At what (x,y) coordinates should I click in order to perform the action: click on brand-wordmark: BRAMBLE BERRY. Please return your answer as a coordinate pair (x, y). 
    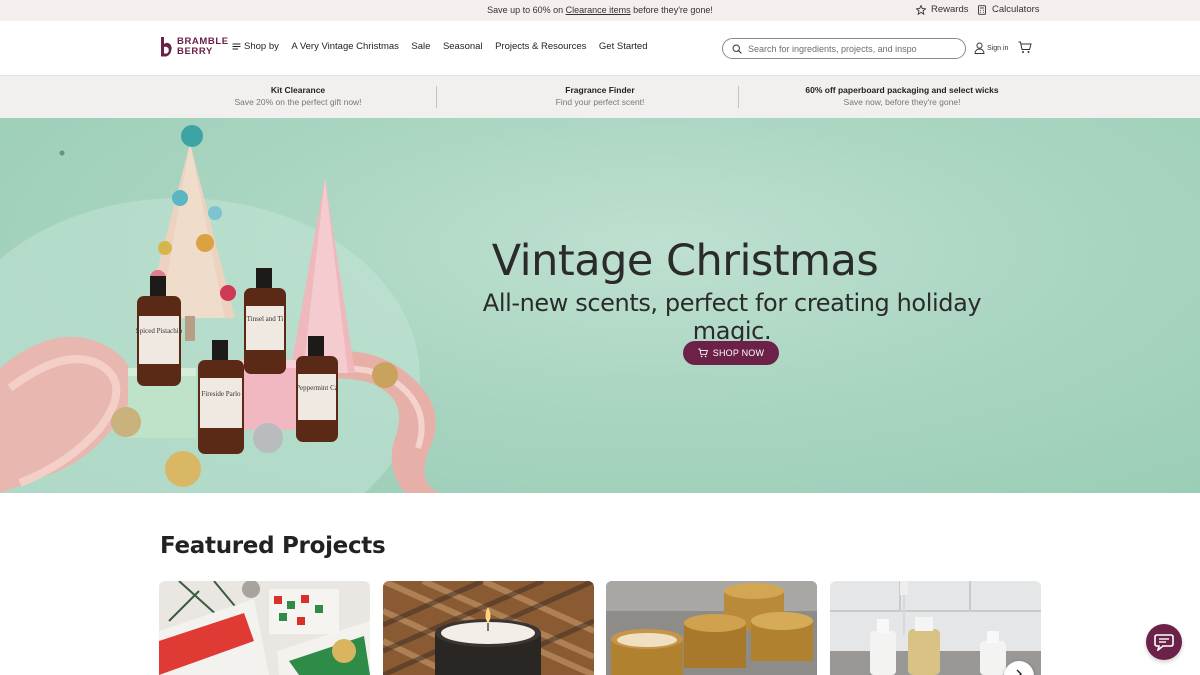
    Looking at the image, I should click on (203, 47).